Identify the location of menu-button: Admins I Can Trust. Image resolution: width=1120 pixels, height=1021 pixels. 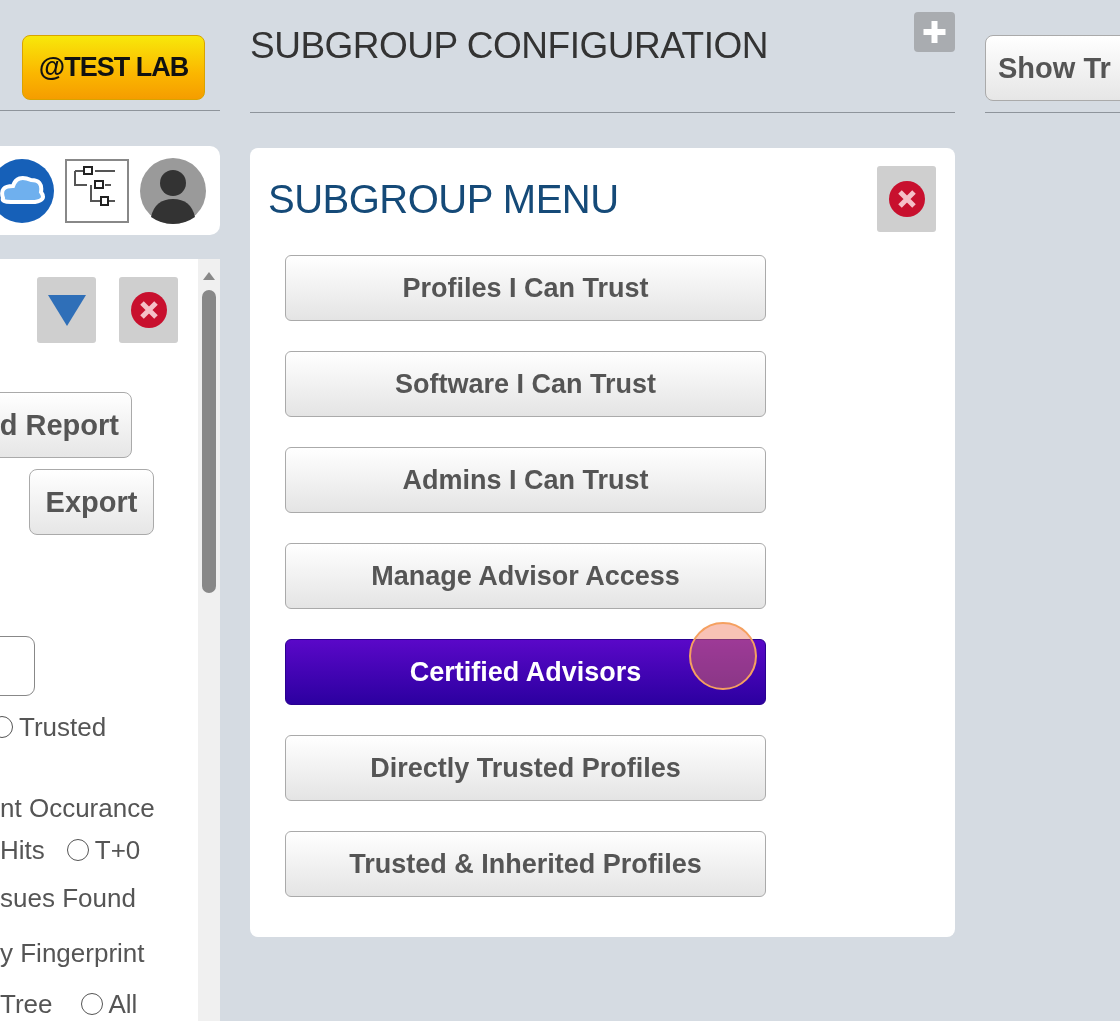
(525, 480).